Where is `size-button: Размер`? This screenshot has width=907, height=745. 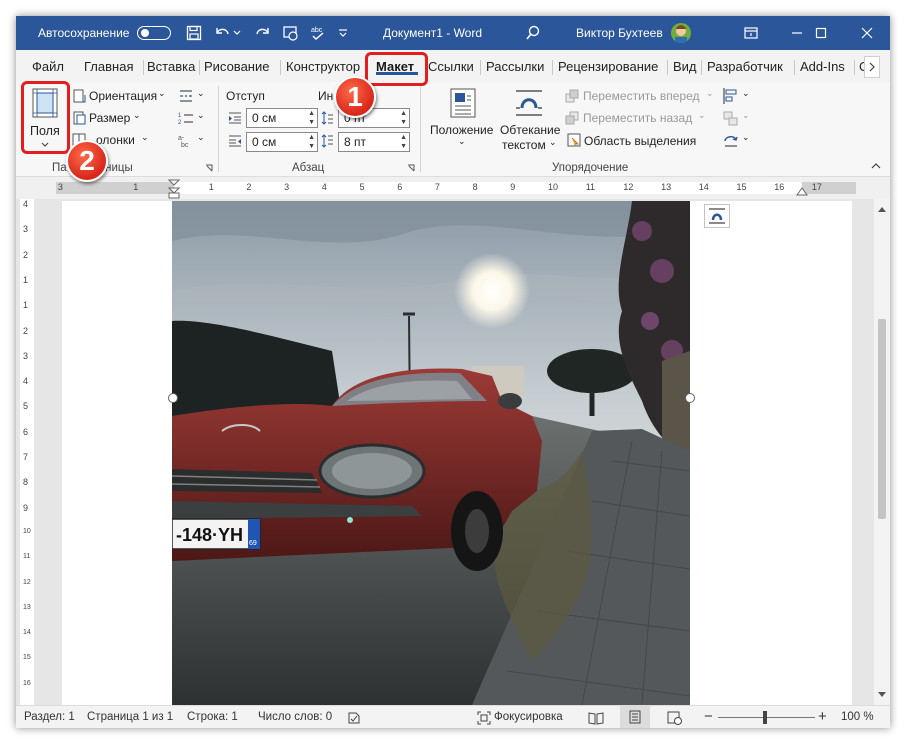
size-button: Размер is located at coordinates (109, 118).